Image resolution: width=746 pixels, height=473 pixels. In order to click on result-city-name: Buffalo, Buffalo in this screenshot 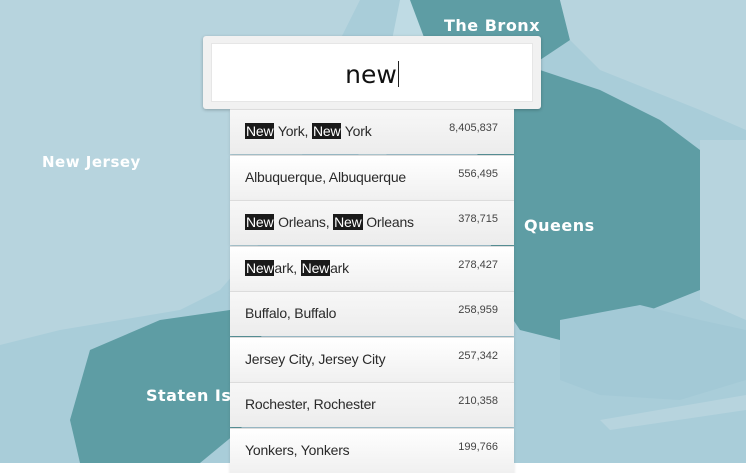, I will do `click(290, 313)`.